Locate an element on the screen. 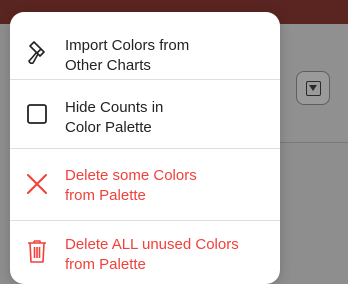 Image resolution: width=348 pixels, height=284 pixels. menu-item-label: Delete some Colors from Palette is located at coordinates (131, 185).